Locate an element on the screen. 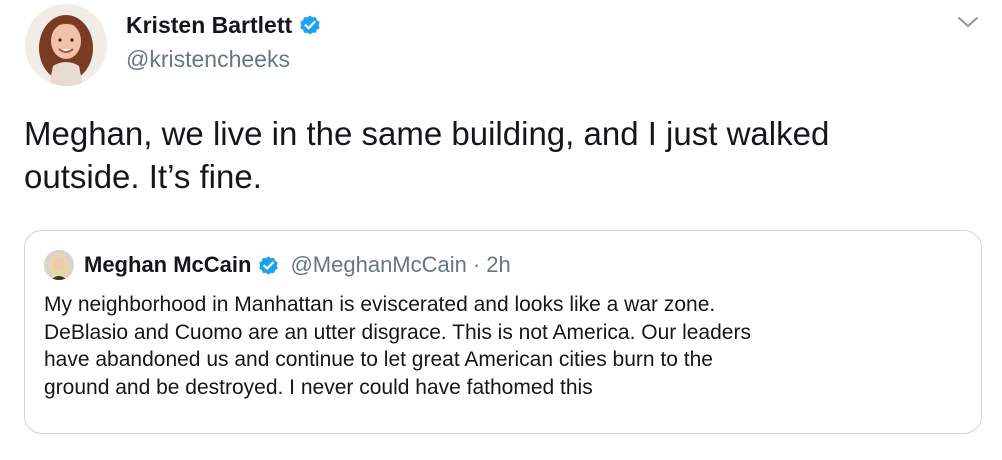 The image size is (1002, 460). quoted-author-display-name: Meghan McCain is located at coordinates (168, 264).